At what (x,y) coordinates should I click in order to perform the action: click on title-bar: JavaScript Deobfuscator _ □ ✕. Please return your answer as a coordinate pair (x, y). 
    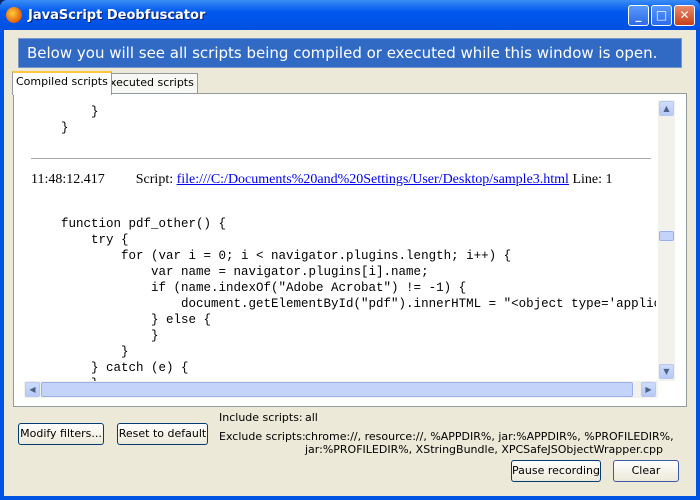
    Looking at the image, I should click on (350, 15).